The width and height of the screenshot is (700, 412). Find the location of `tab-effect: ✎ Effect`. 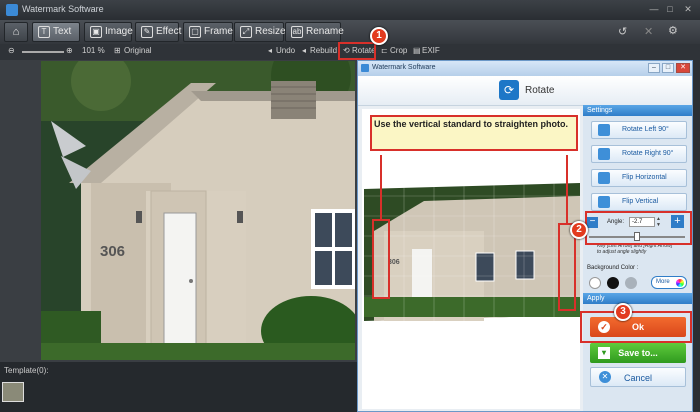

tab-effect: ✎ Effect is located at coordinates (158, 32).